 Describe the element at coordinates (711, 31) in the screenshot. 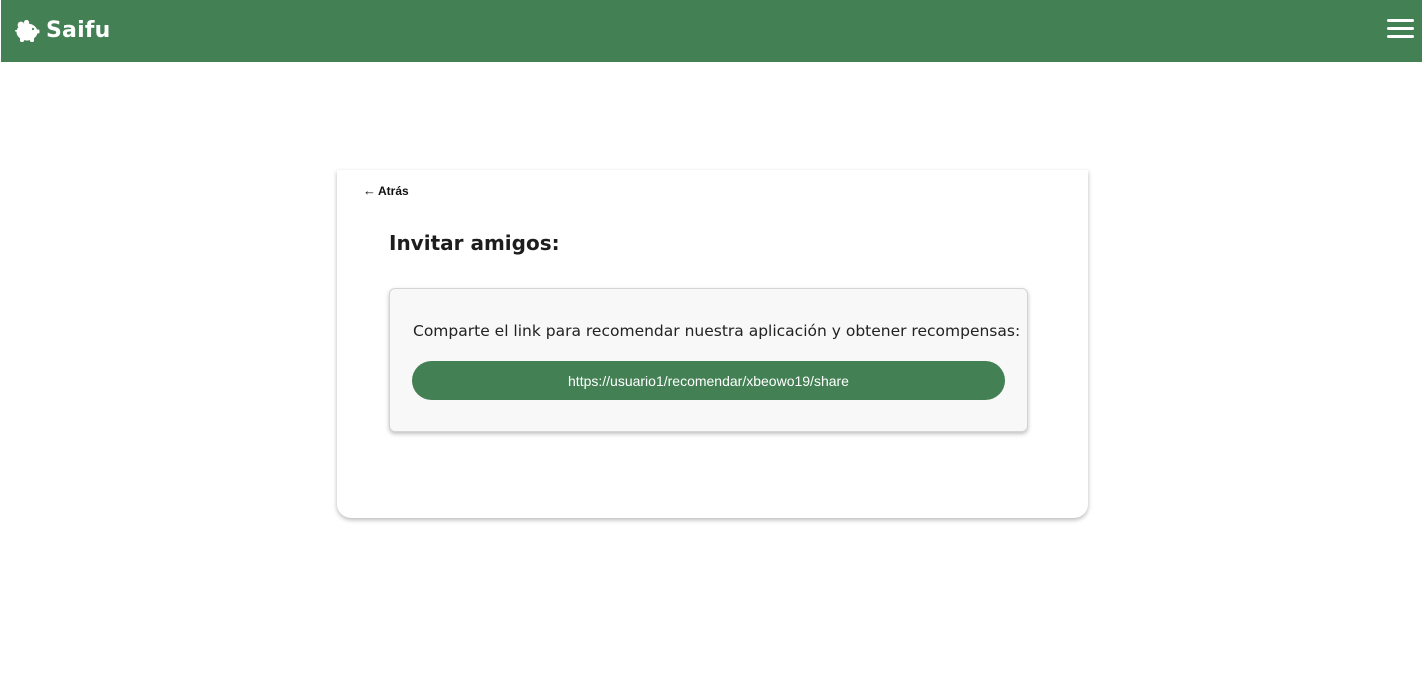

I see `top-navbar: Saifu` at that location.